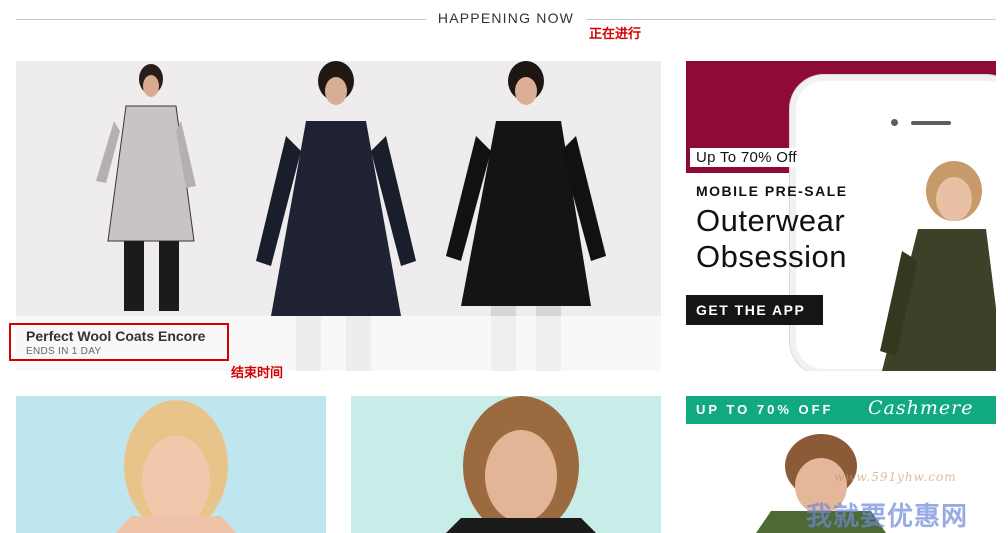 This screenshot has height=533, width=1008. I want to click on header-rule-left, so click(221, 19).